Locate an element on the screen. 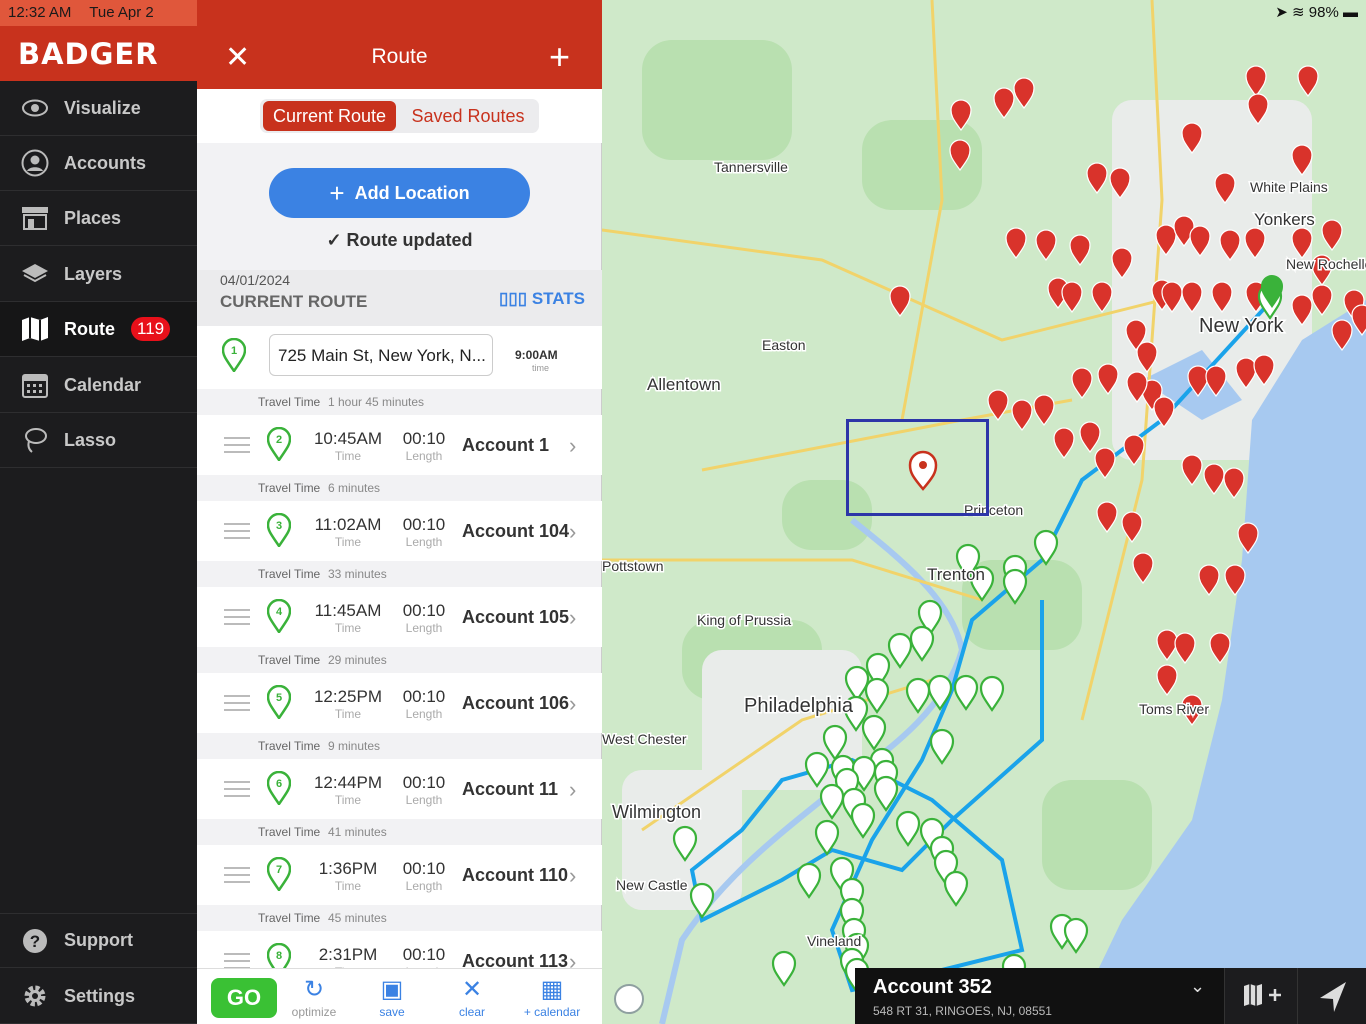 The height and width of the screenshot is (1024, 1366). route-pin-icon: 1 is located at coordinates (234, 355).